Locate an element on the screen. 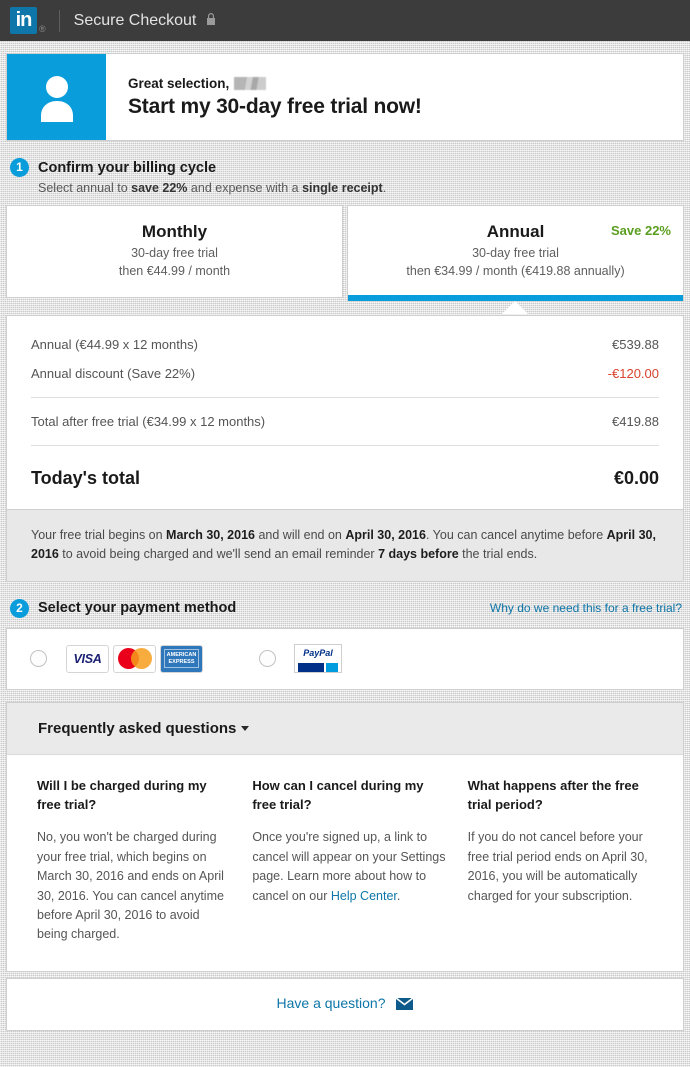  paypal-bar-light is located at coordinates (331, 668).